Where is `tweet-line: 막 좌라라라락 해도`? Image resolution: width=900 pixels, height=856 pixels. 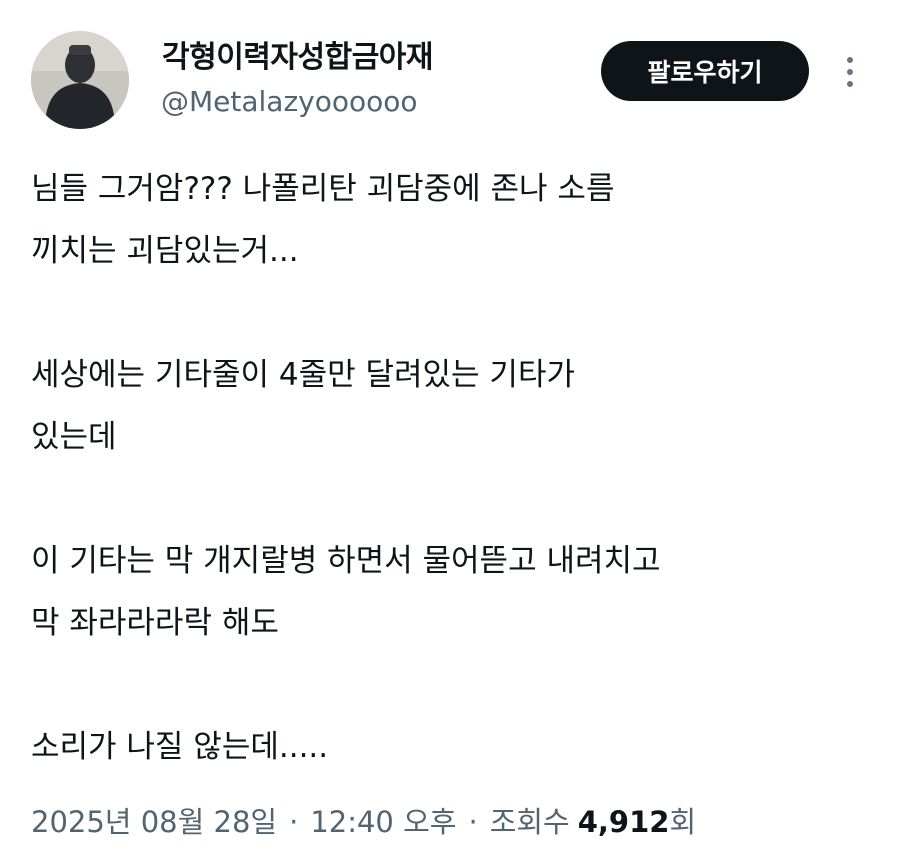
tweet-line: 막 좌라라라락 해도 is located at coordinates (155, 623).